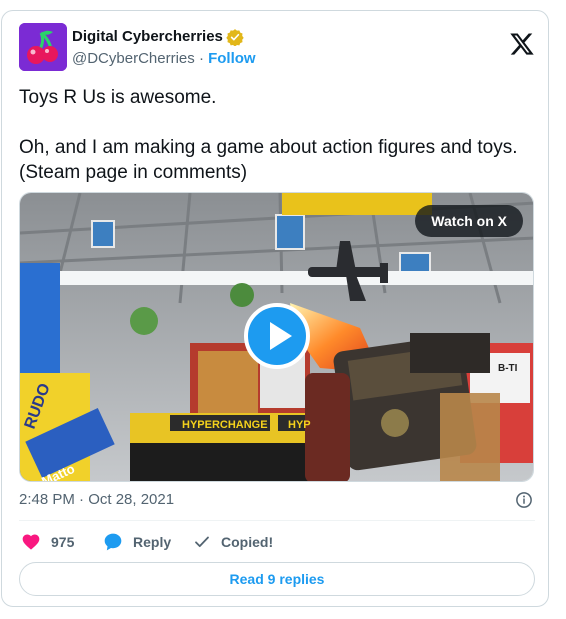  I want to click on display-name: Digital Cybercherries, so click(147, 37).